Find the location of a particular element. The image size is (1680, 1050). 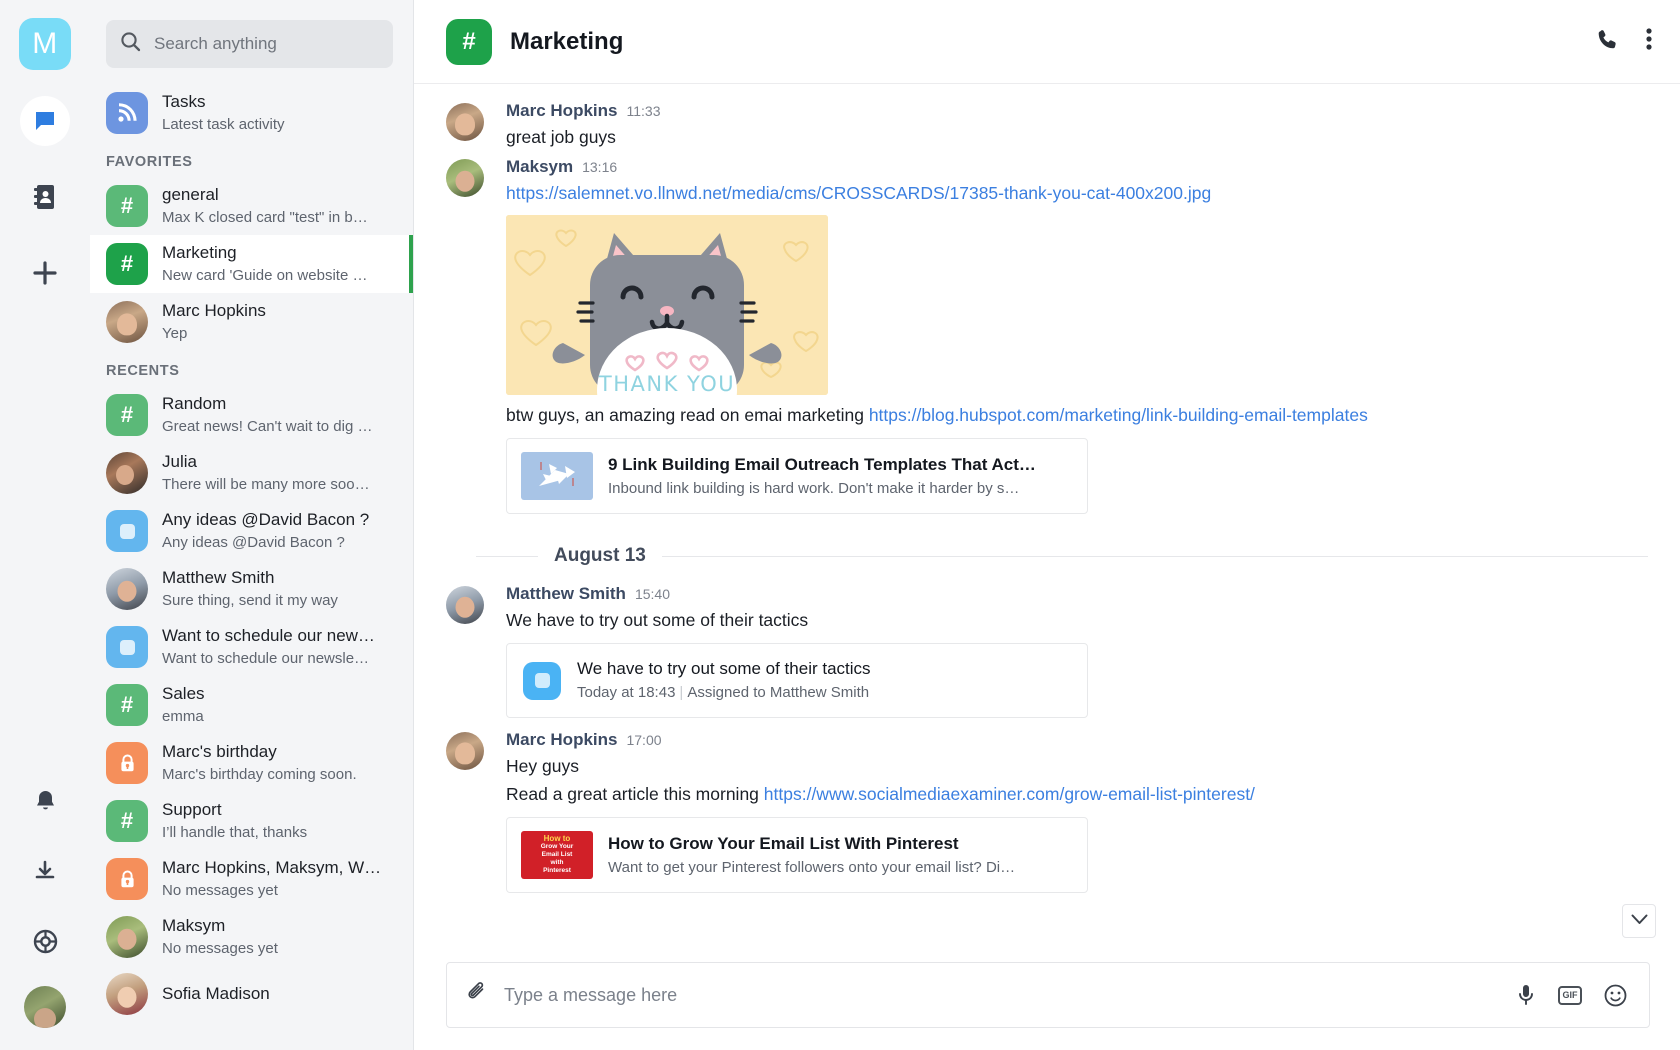

call-button is located at coordinates (1607, 42).